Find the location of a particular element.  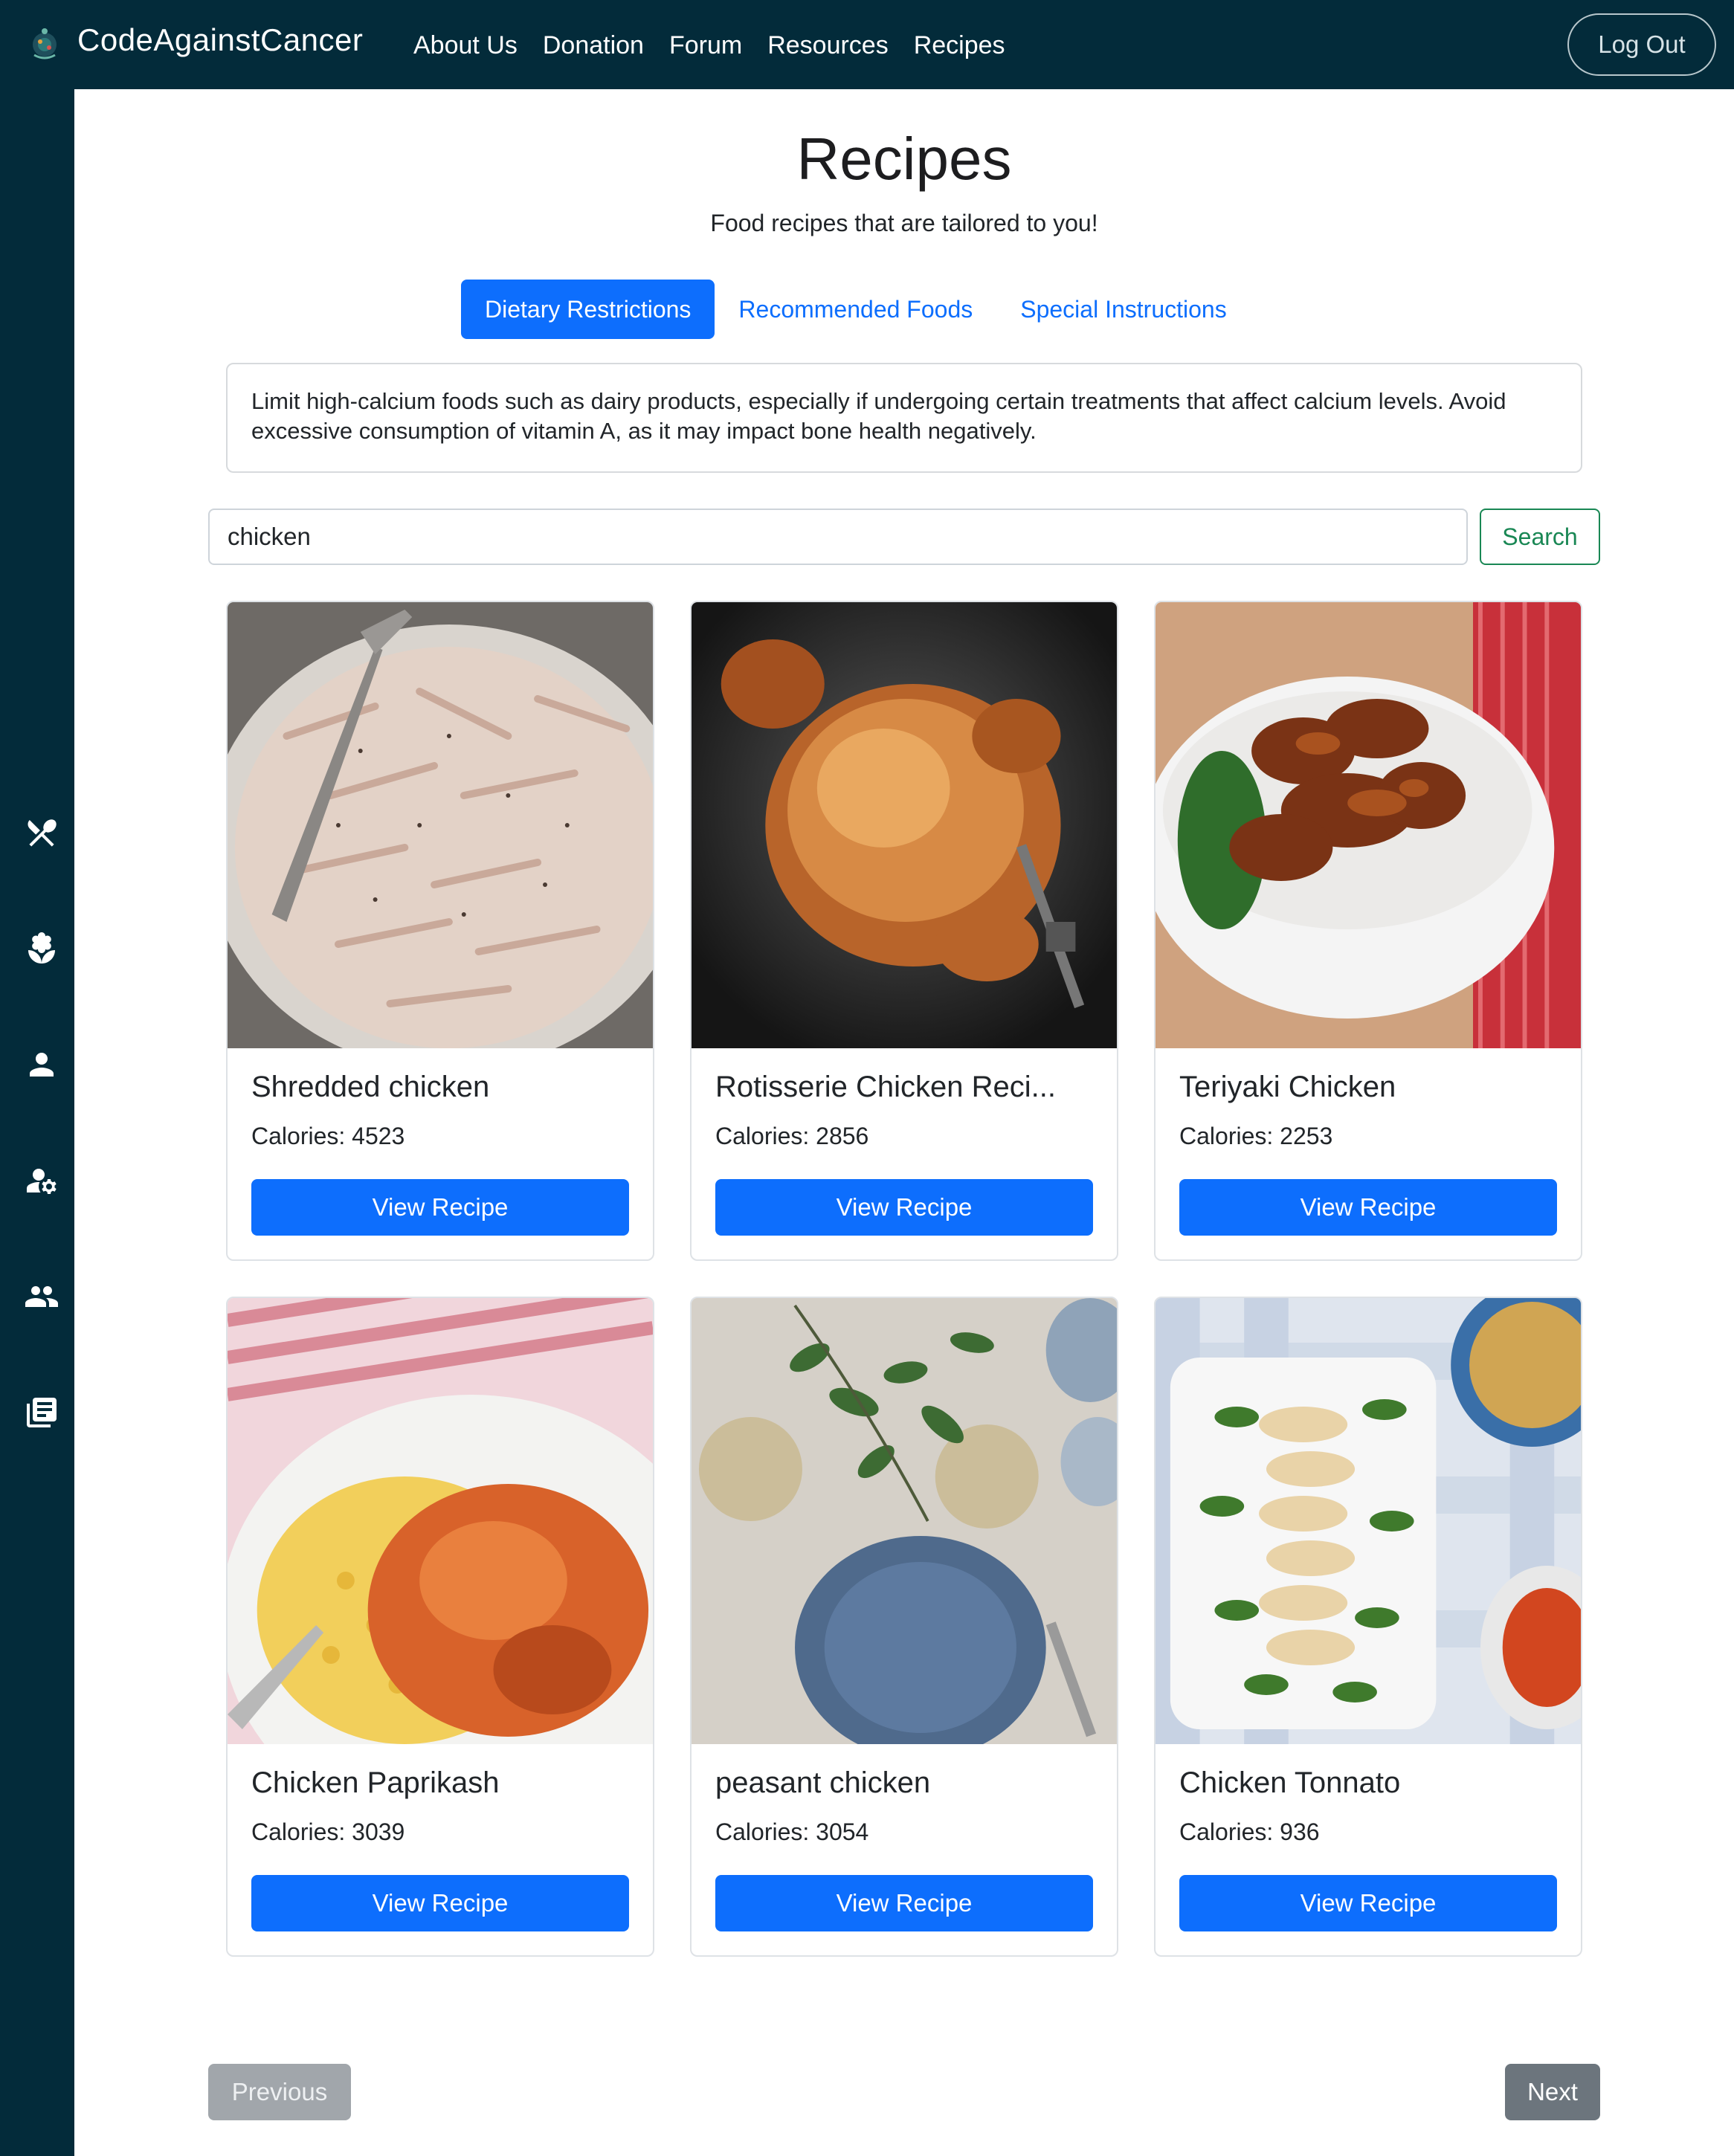

recipe-calories: Calories: 2253 is located at coordinates (1256, 1136).